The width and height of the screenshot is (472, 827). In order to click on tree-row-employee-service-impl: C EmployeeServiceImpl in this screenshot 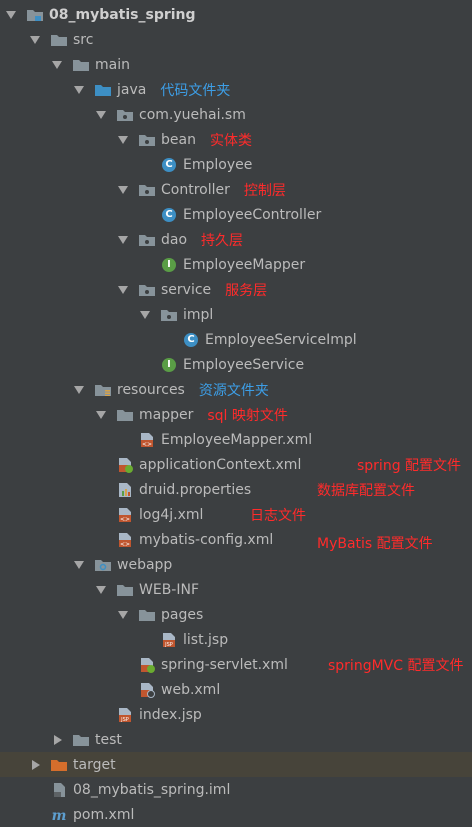, I will do `click(236, 339)`.